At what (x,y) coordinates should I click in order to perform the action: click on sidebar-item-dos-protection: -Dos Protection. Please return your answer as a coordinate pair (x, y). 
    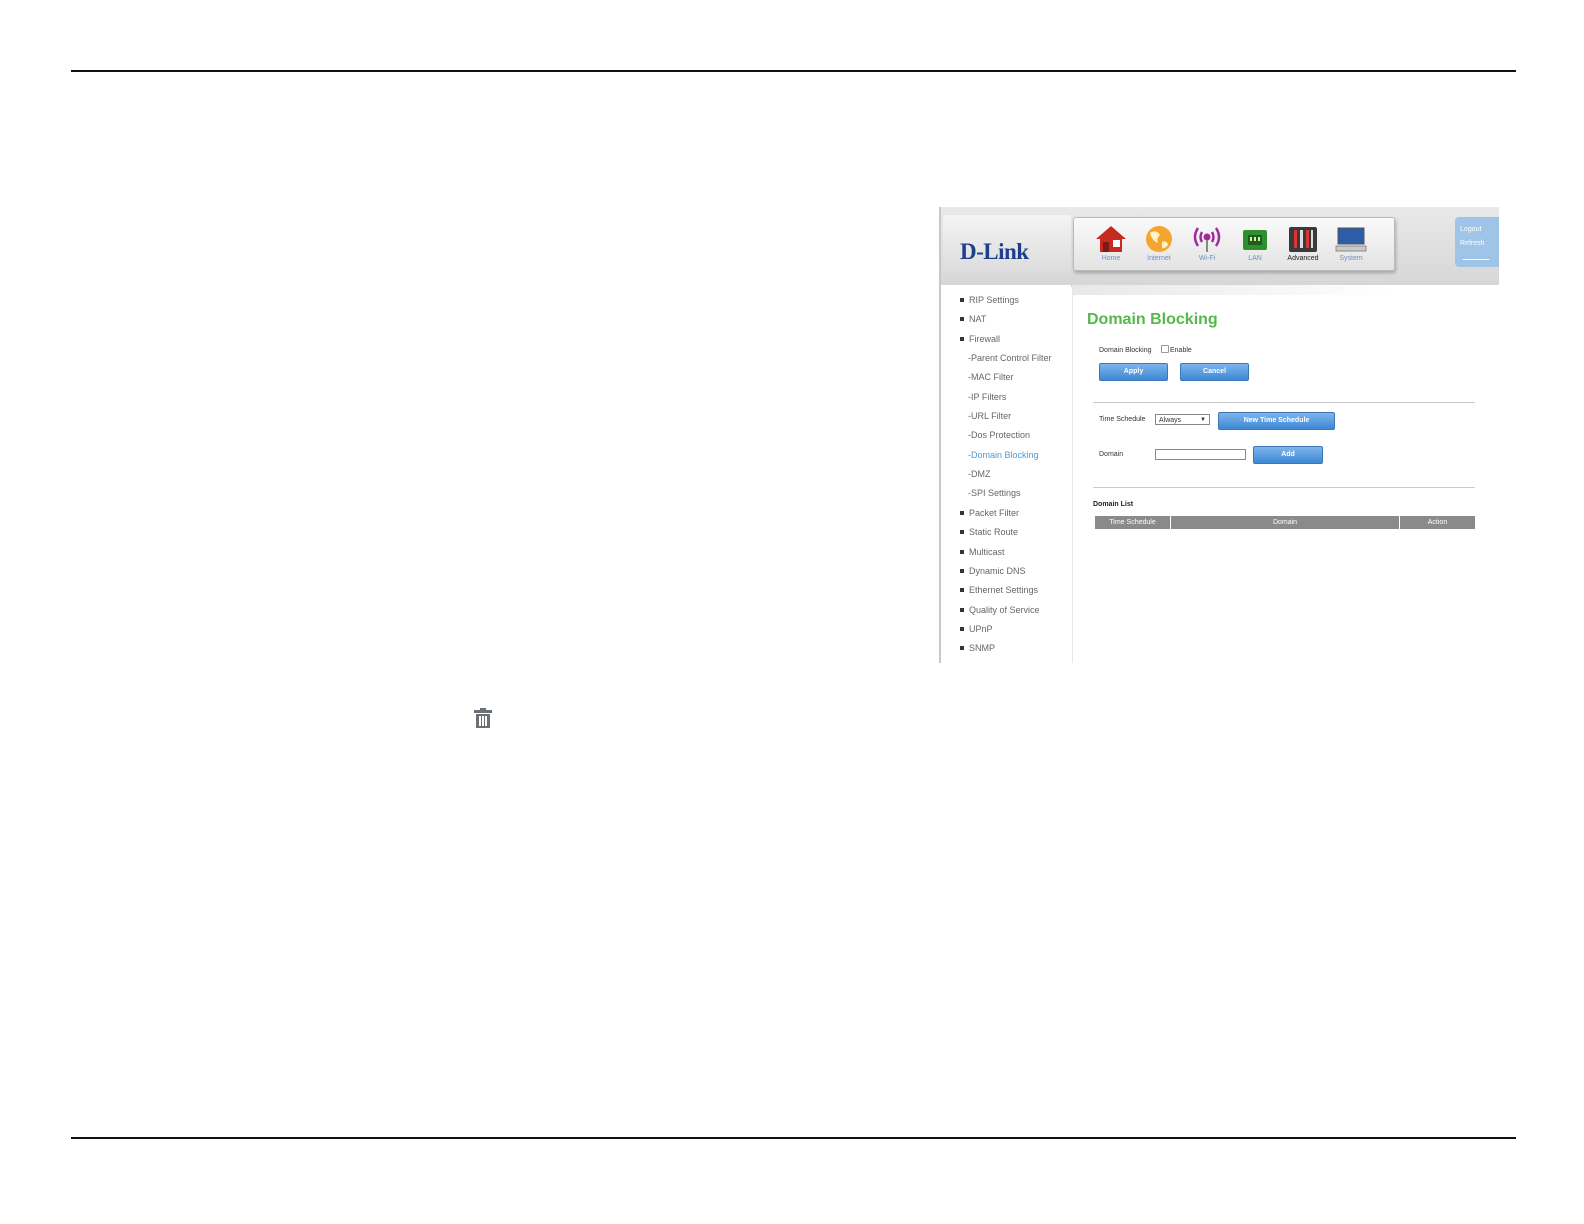
    Looking at the image, I should click on (999, 435).